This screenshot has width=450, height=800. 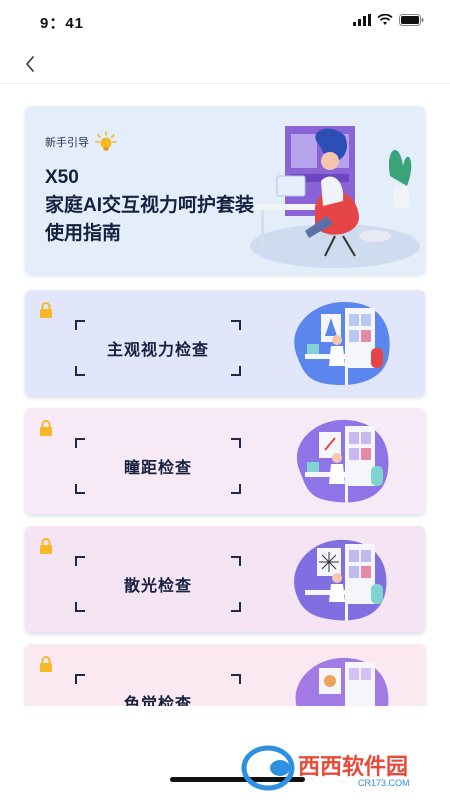 I want to click on pupil-distance-illustration, so click(x=342, y=461).